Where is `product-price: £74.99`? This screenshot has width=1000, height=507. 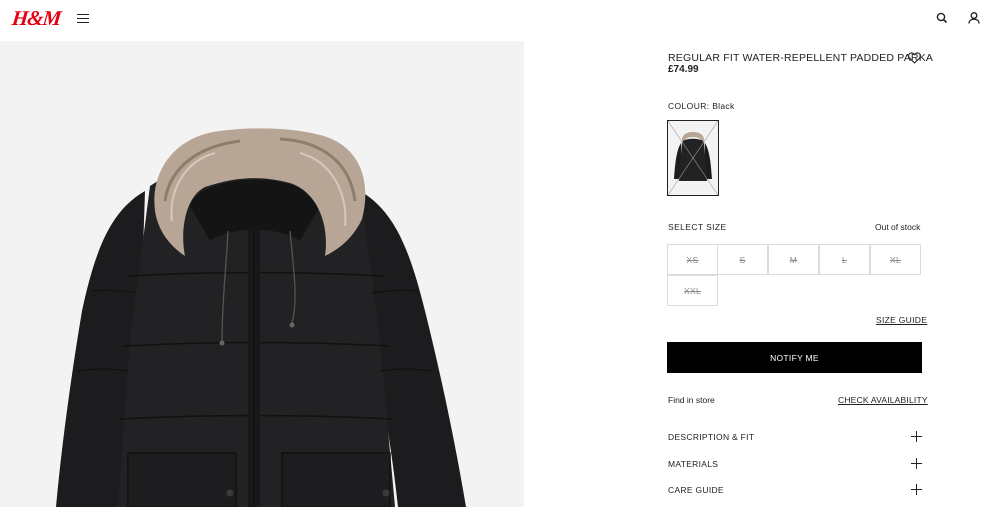 product-price: £74.99 is located at coordinates (683, 69).